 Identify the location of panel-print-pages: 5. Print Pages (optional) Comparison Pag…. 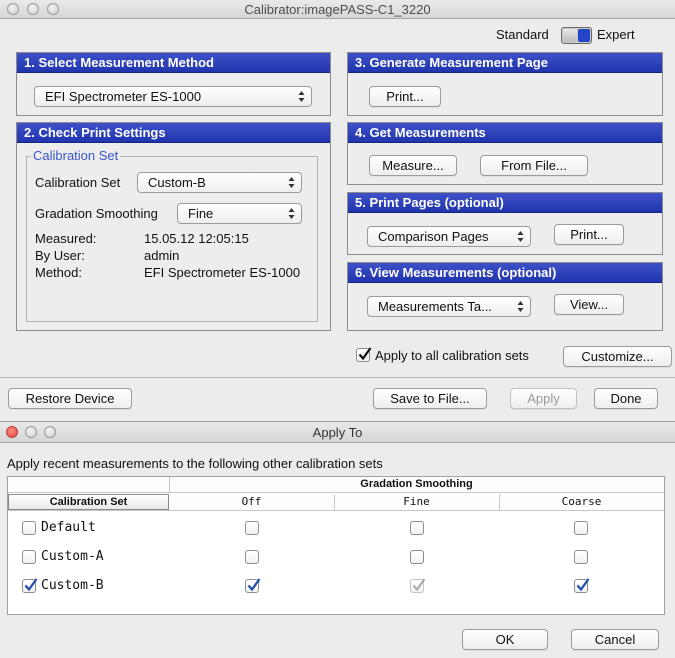
(505, 223).